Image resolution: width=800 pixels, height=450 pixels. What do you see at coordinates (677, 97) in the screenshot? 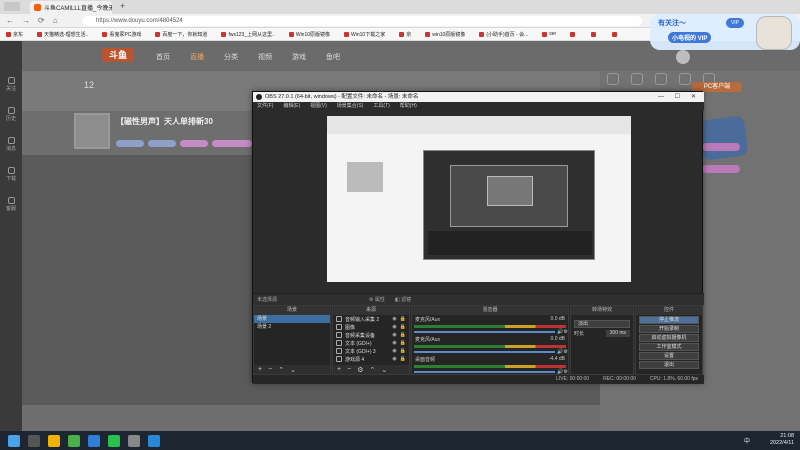
I see `maximize-icon: ☐` at bounding box center [677, 97].